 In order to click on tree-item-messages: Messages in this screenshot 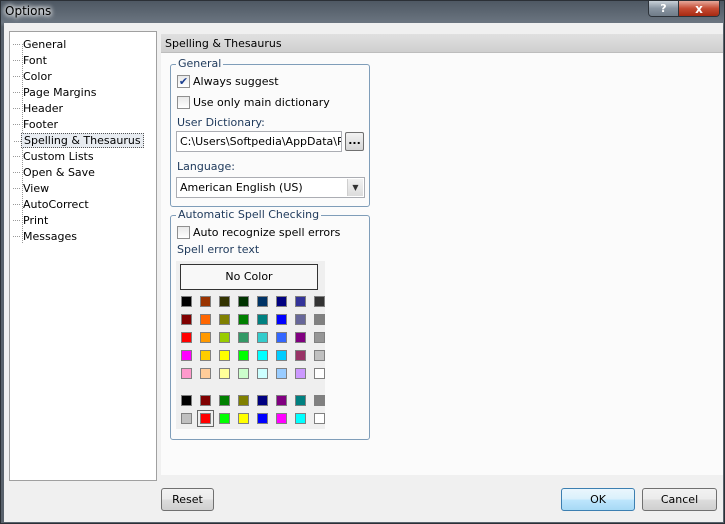, I will do `click(46, 236)`.